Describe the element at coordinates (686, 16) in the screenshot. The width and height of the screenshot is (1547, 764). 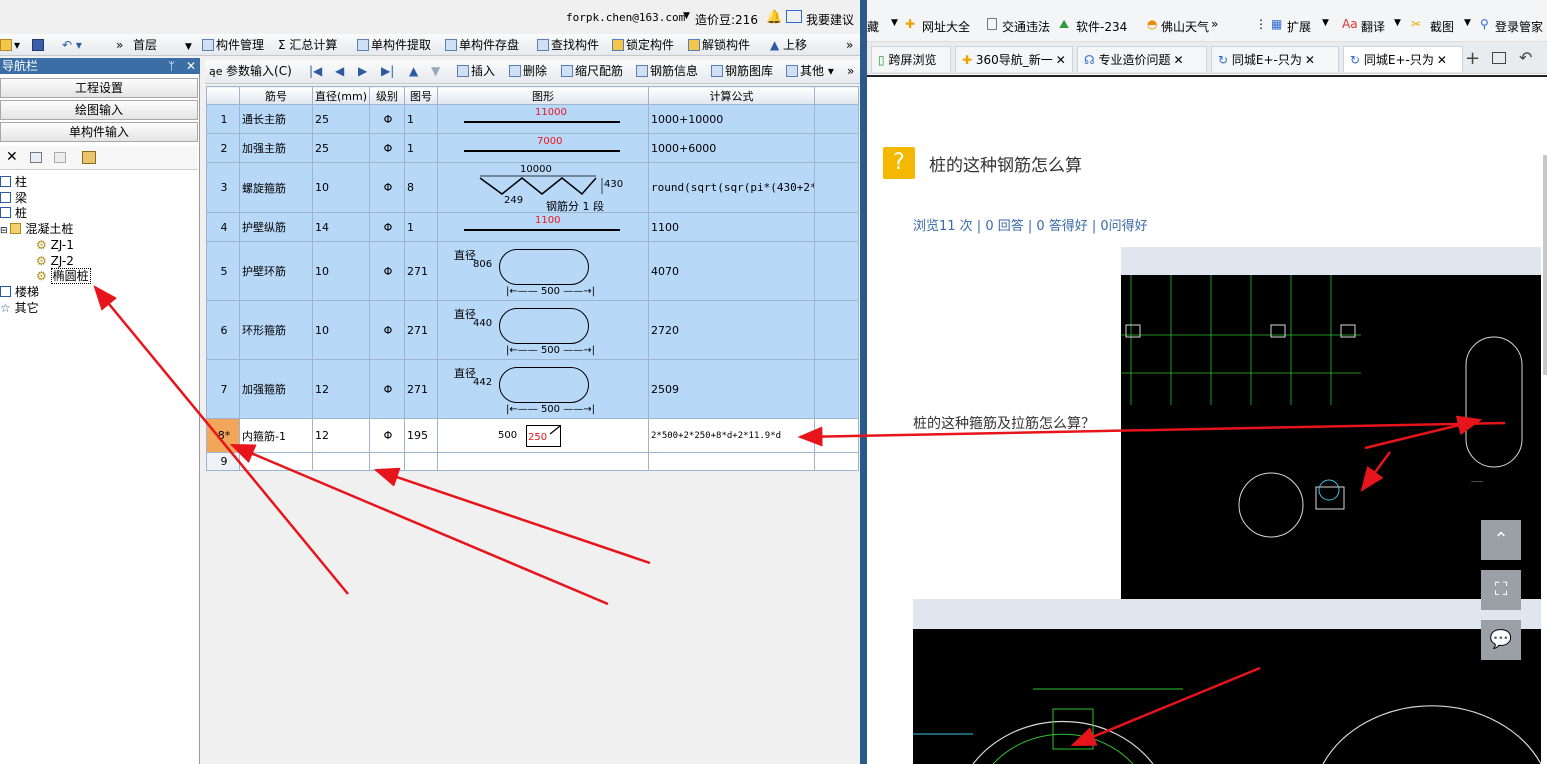
I see `dropdown-arrow-icon: ▼` at that location.